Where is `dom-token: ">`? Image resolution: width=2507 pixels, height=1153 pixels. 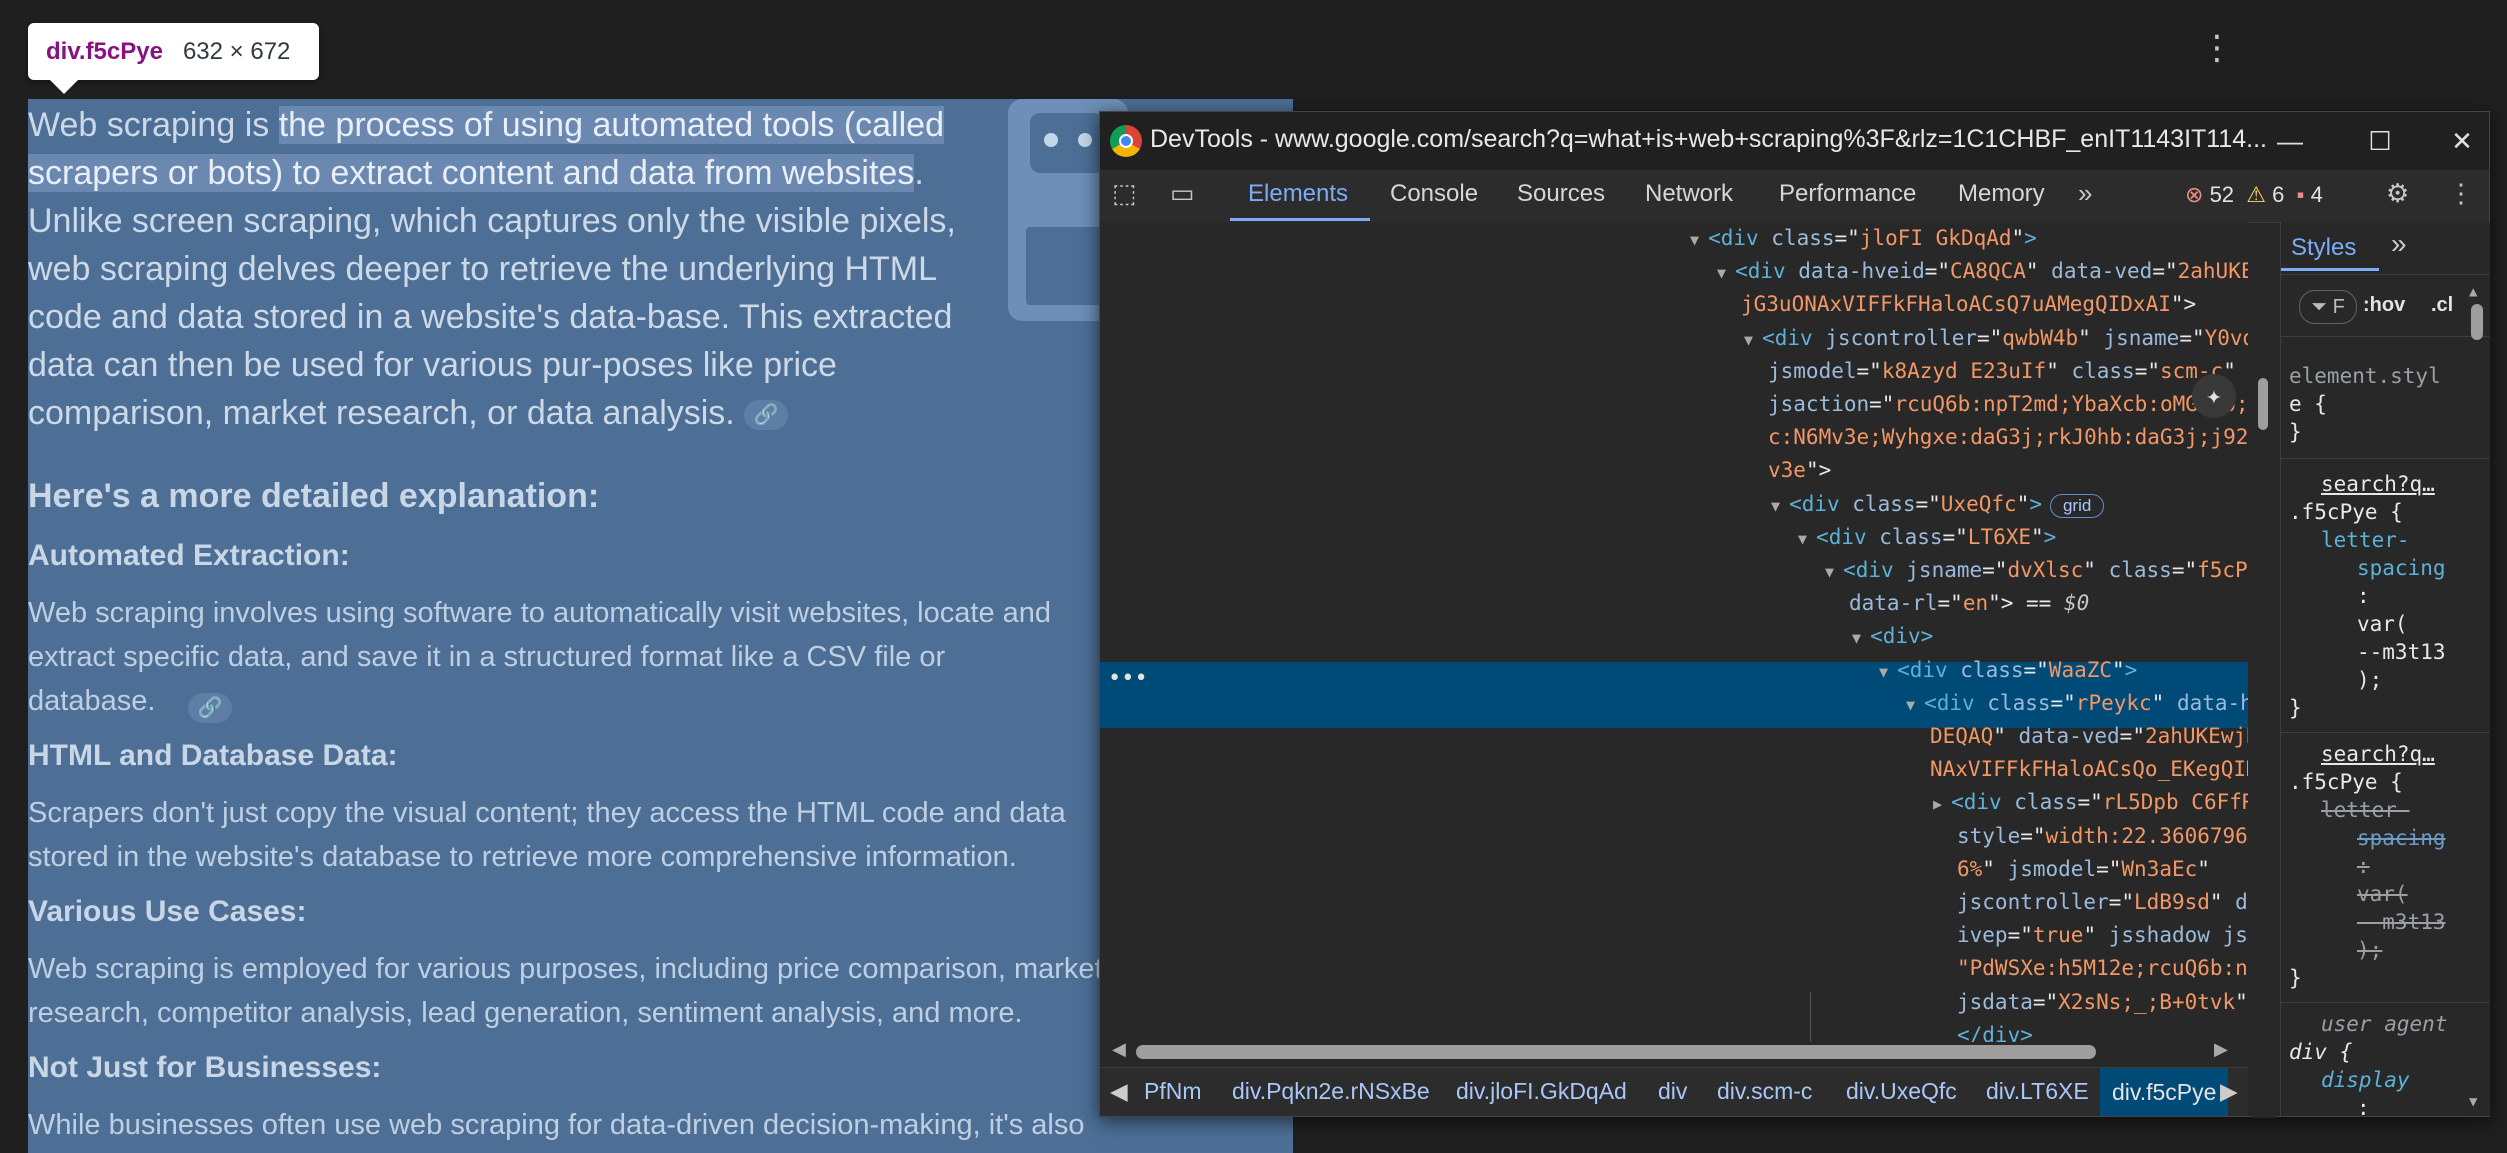
dom-token: "> is located at coordinates (2241, 1001).